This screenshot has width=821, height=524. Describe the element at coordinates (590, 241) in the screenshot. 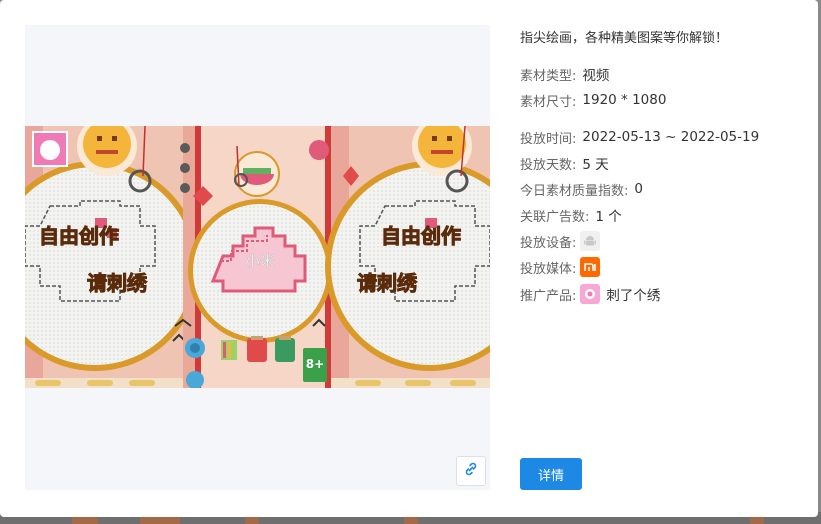

I see `android-icon` at that location.